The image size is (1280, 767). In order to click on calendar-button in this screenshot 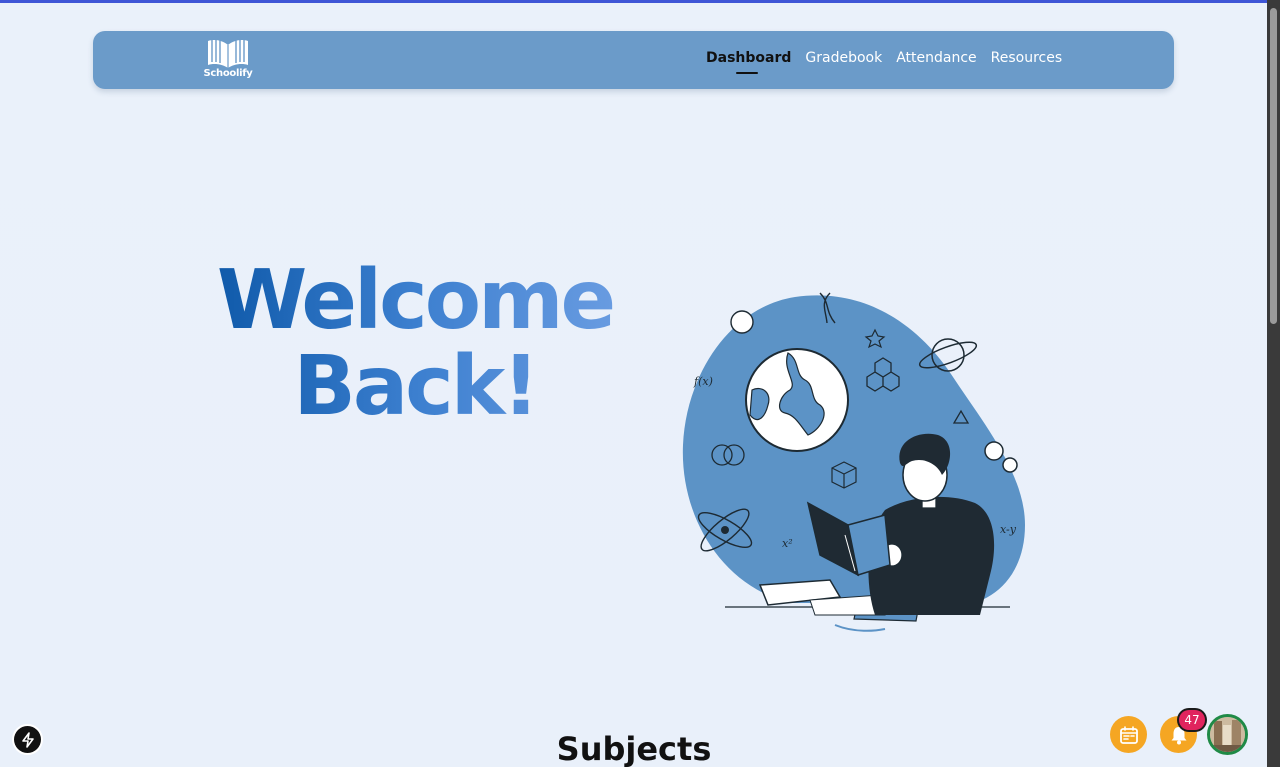, I will do `click(1128, 734)`.